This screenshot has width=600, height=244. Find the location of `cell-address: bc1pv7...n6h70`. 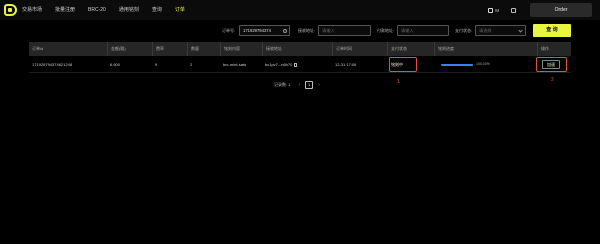

cell-address: bc1pv7...n6h70 is located at coordinates (280, 64).